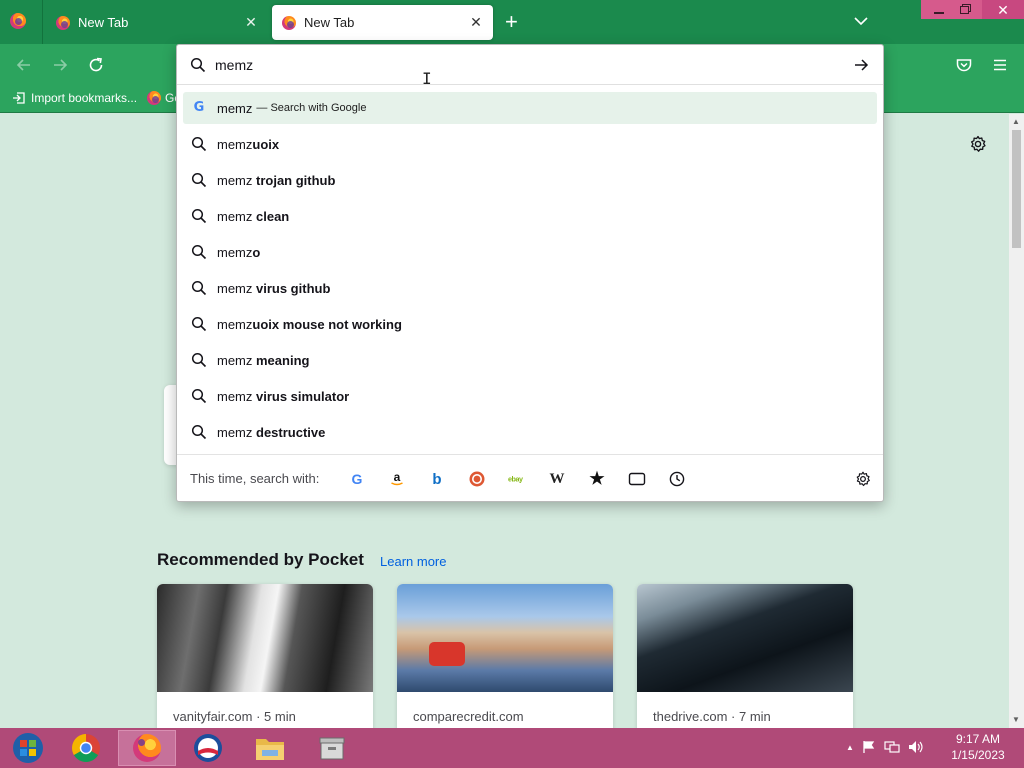 This screenshot has height=768, width=1024. Describe the element at coordinates (978, 755) in the screenshot. I see `clock-date: 1/15/2023` at that location.